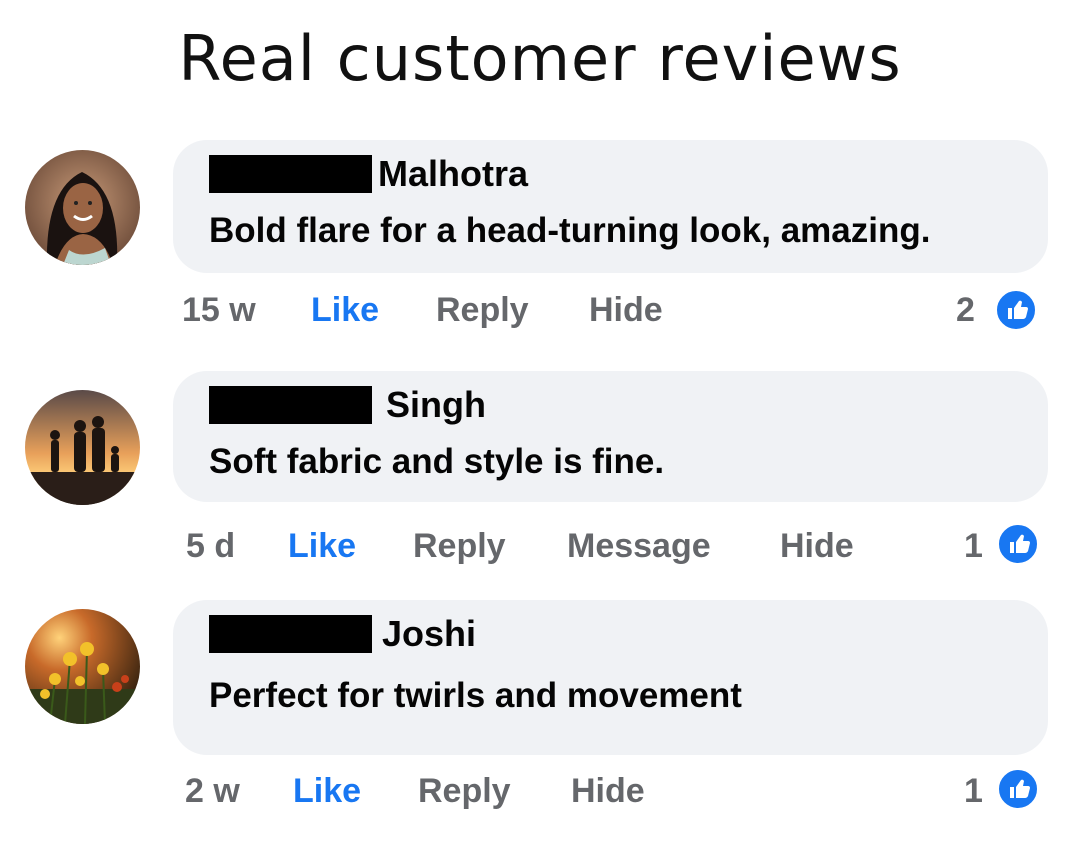  Describe the element at coordinates (540, 58) in the screenshot. I see `page-title: Real customer reviews` at that location.